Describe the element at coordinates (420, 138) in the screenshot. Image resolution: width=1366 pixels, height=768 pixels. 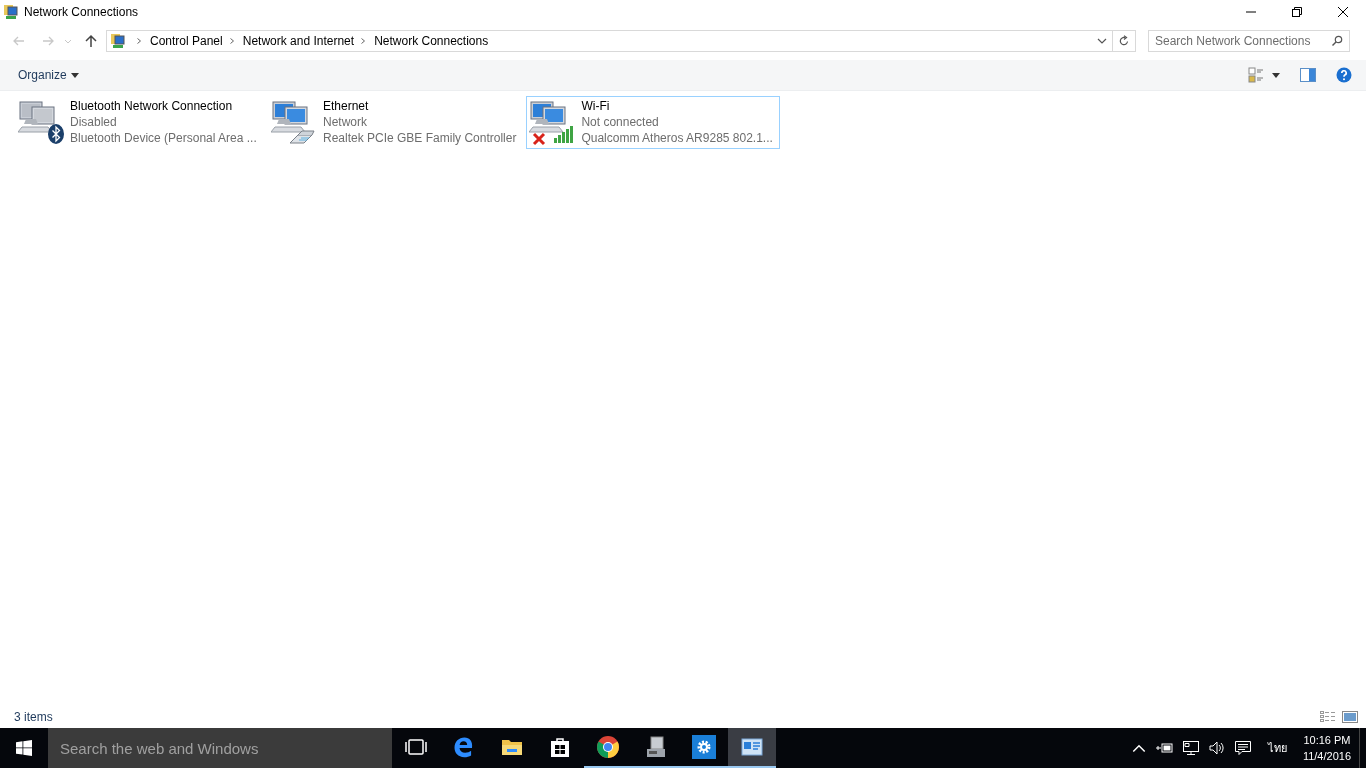
I see `adapter-name: Realtek PCIe GBE Family Controller` at that location.